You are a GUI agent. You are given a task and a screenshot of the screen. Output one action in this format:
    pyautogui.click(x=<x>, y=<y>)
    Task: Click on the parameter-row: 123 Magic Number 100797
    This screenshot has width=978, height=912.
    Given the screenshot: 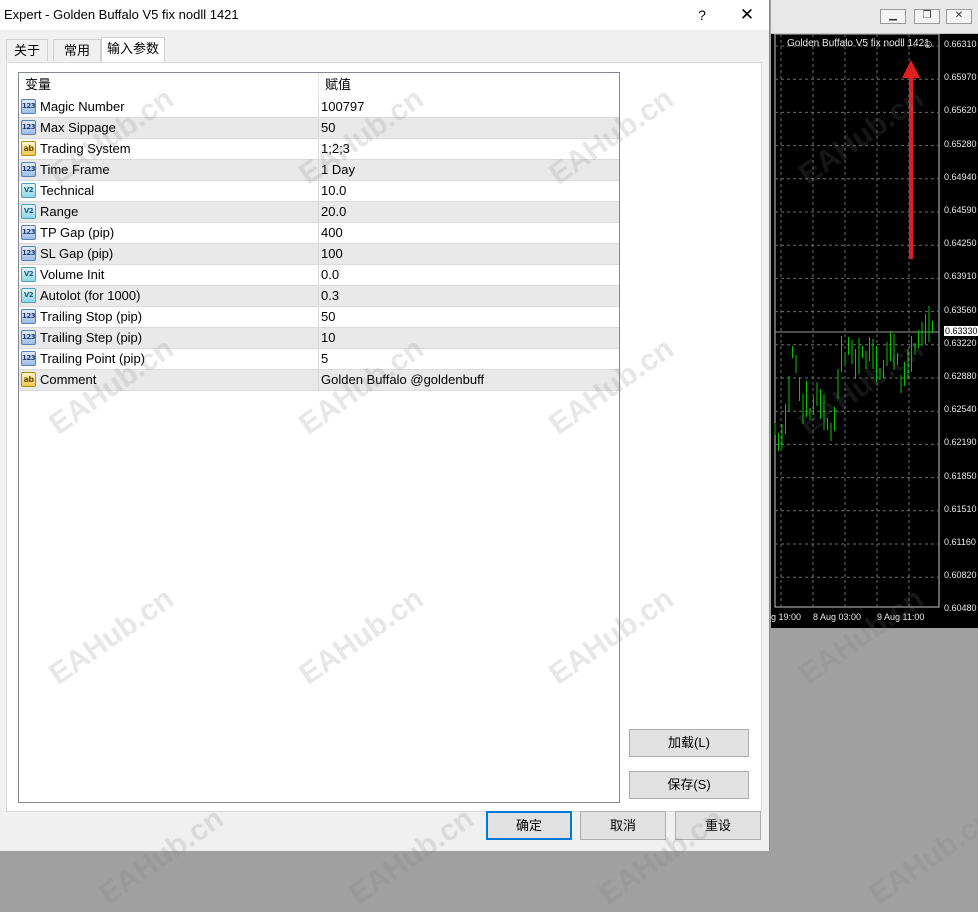 What is the action you would take?
    pyautogui.click(x=319, y=107)
    